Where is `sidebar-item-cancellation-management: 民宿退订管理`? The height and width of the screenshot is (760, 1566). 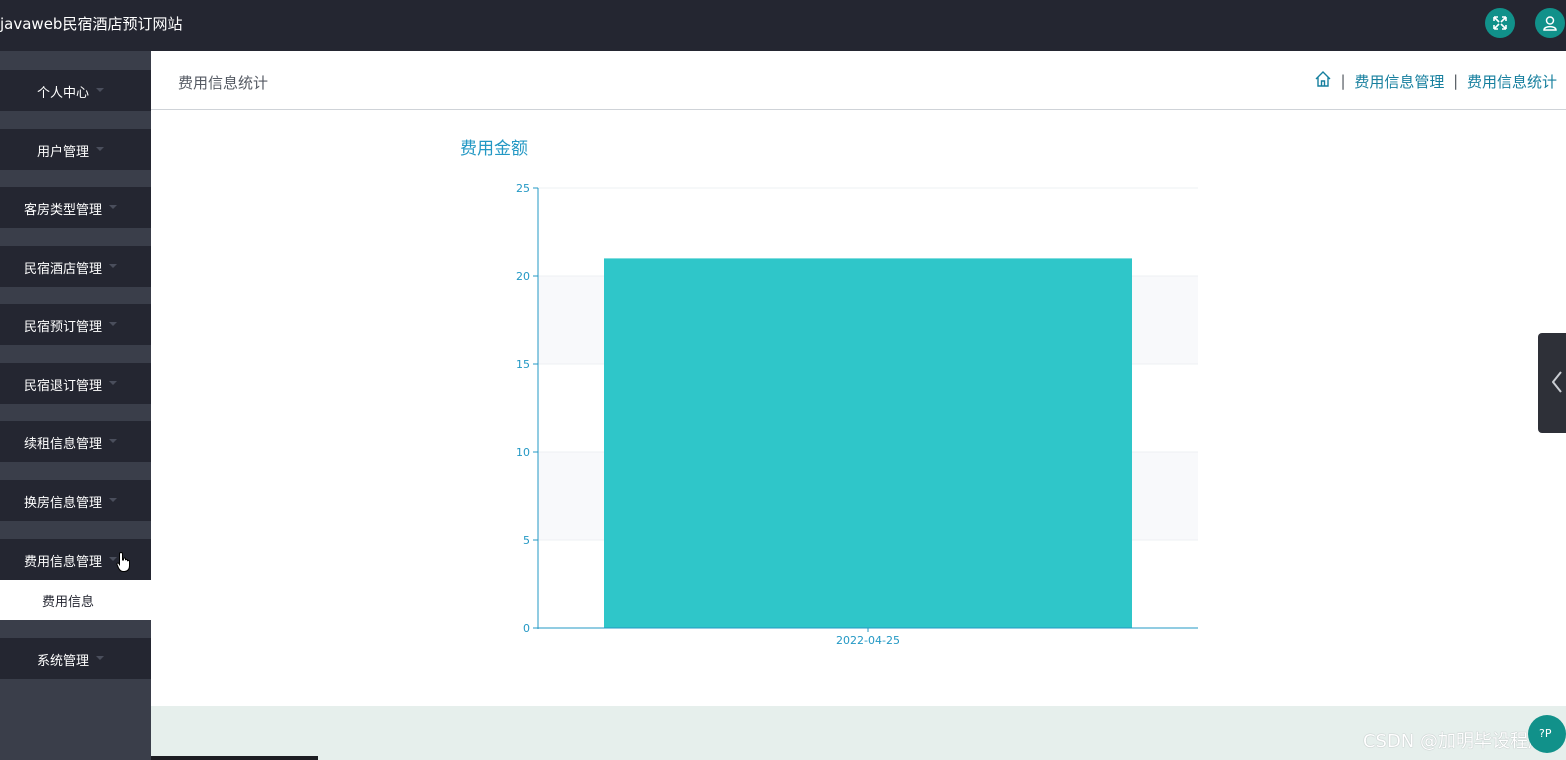
sidebar-item-cancellation-management: 民宿退订管理 is located at coordinates (75, 383).